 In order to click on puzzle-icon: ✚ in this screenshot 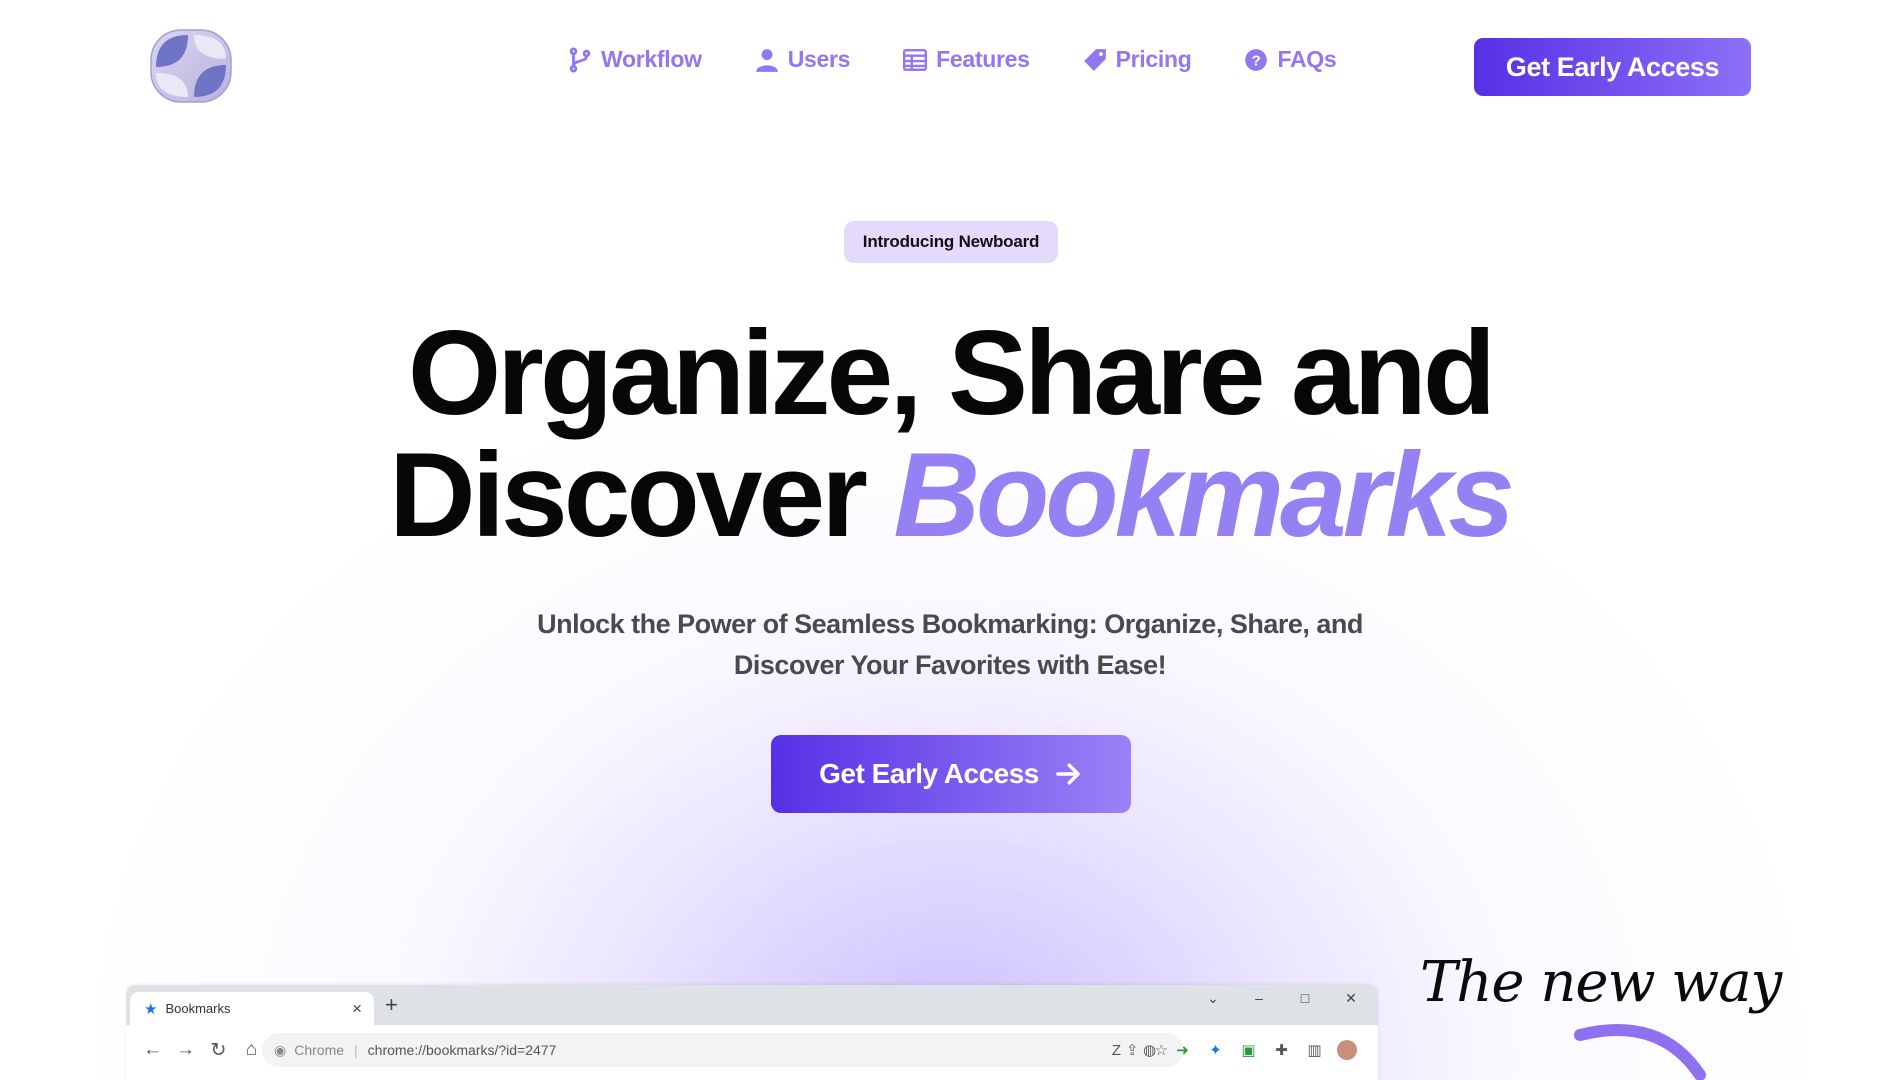, I will do `click(1281, 1050)`.